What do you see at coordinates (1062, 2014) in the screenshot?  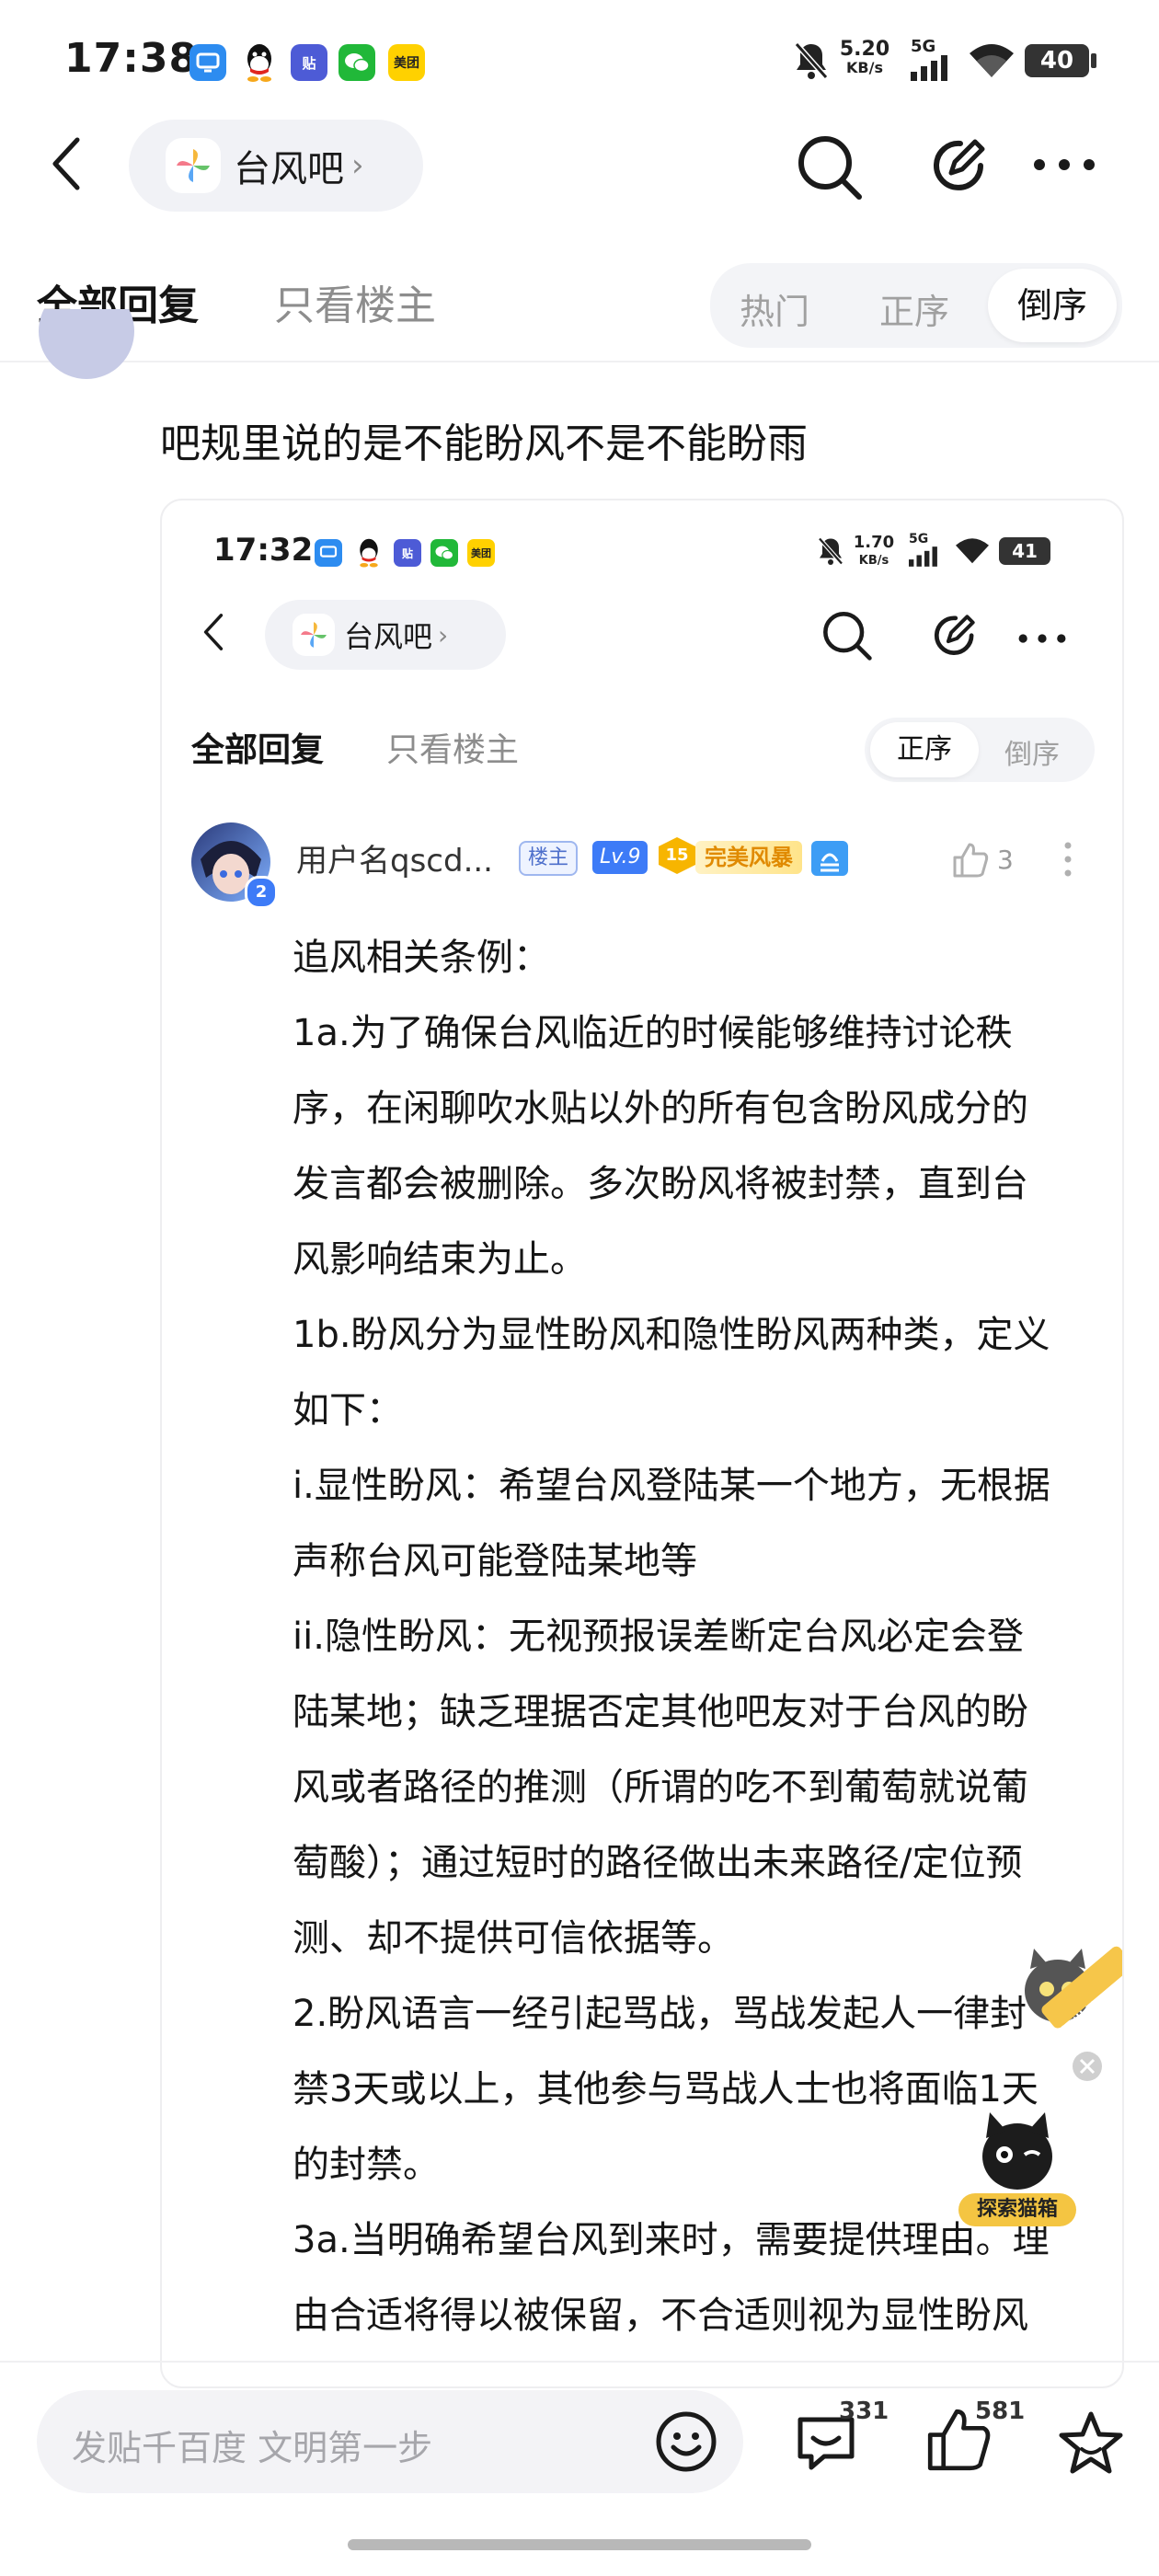 I see `embedded-floating-cat-ribbon: 探索猫箱` at bounding box center [1062, 2014].